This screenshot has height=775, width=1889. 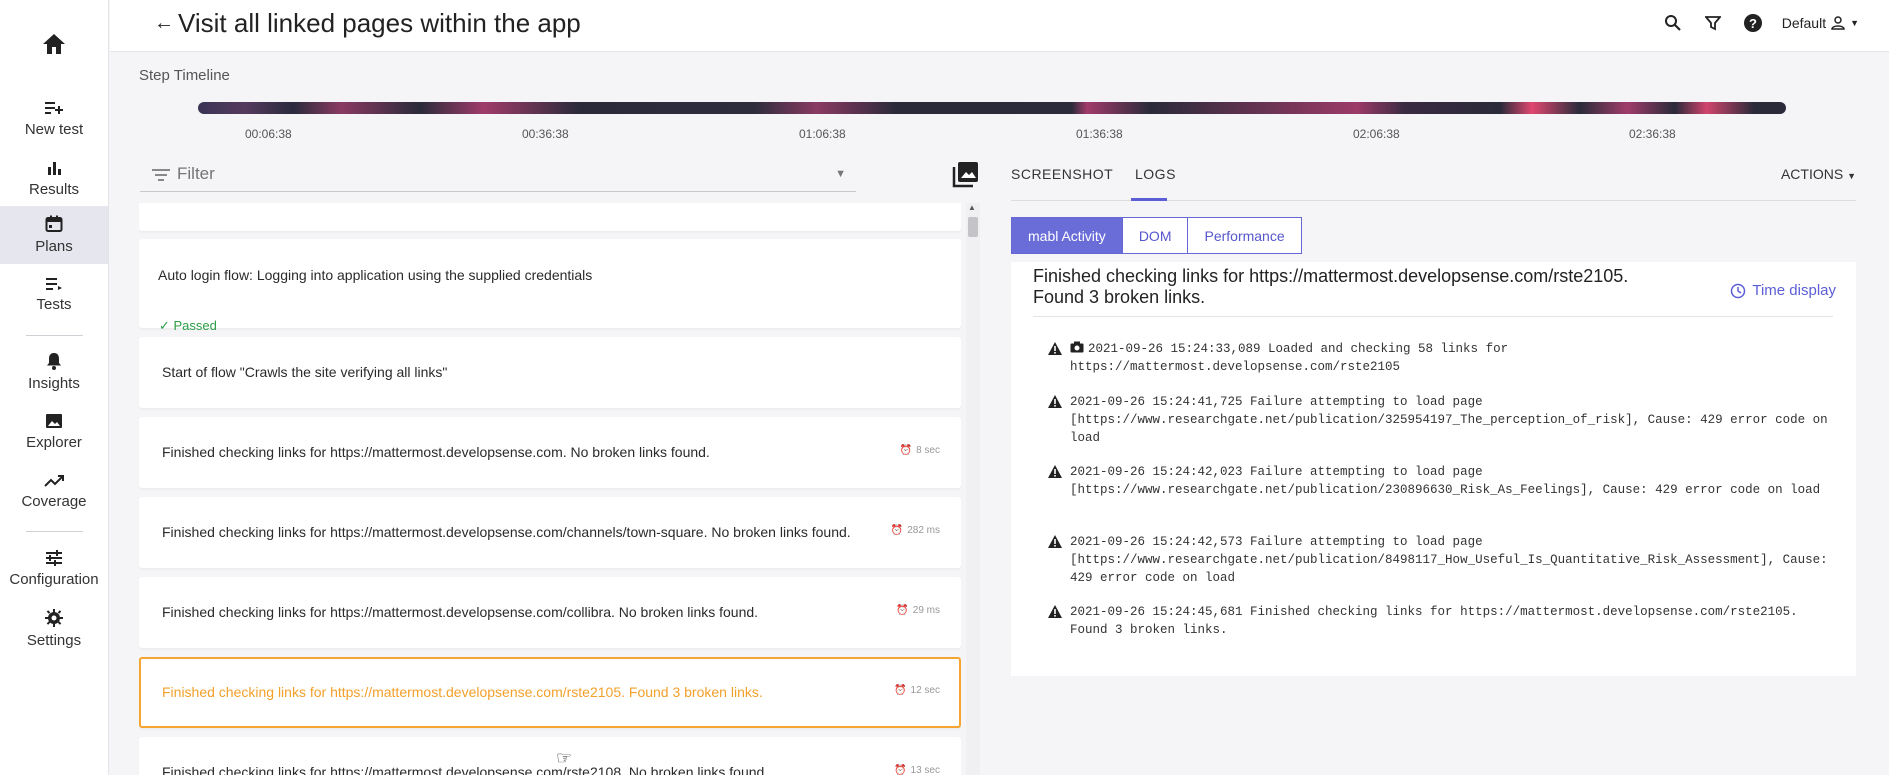 What do you see at coordinates (161, 175) in the screenshot?
I see `filter-list-icon` at bounding box center [161, 175].